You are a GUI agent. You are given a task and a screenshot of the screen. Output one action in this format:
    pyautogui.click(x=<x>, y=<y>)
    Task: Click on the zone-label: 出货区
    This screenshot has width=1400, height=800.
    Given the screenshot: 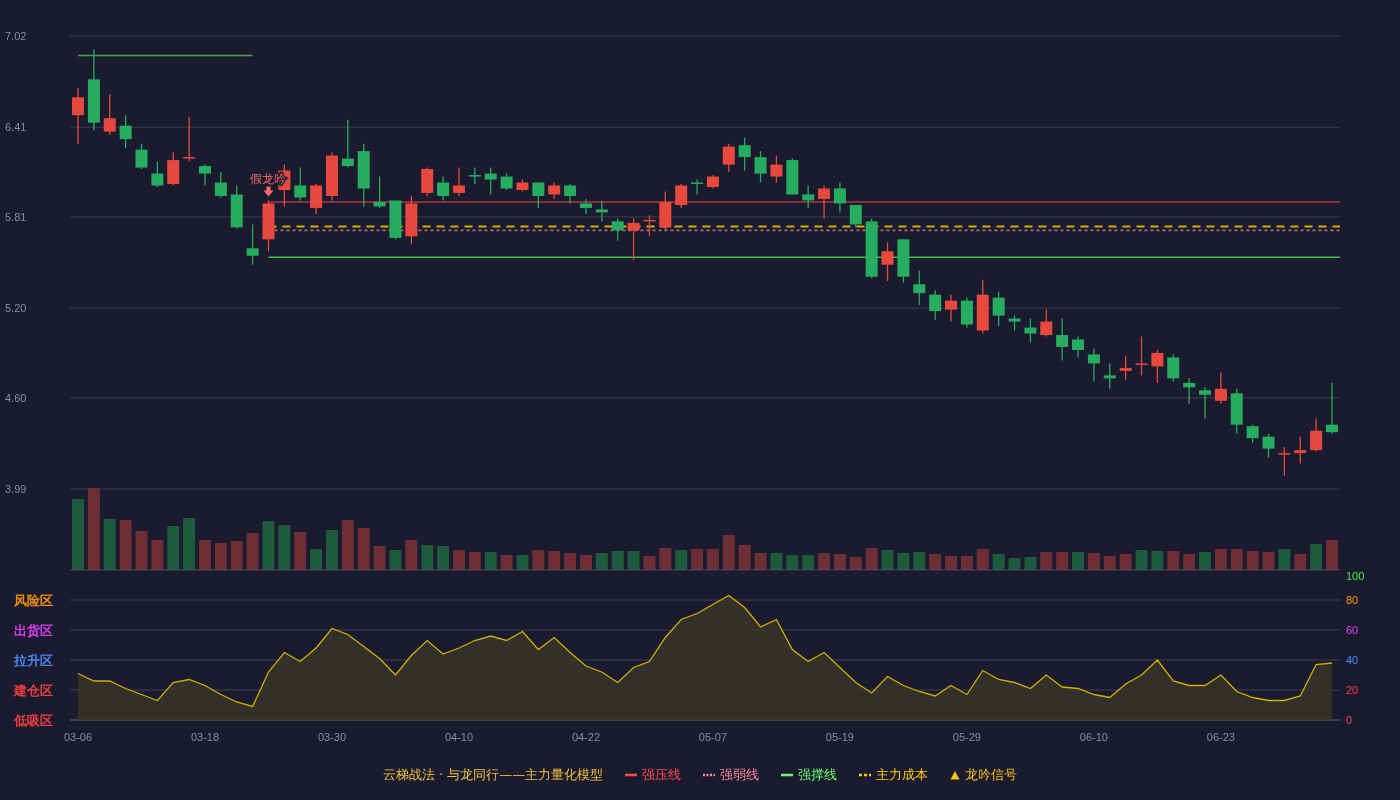 What is the action you would take?
    pyautogui.click(x=33, y=630)
    